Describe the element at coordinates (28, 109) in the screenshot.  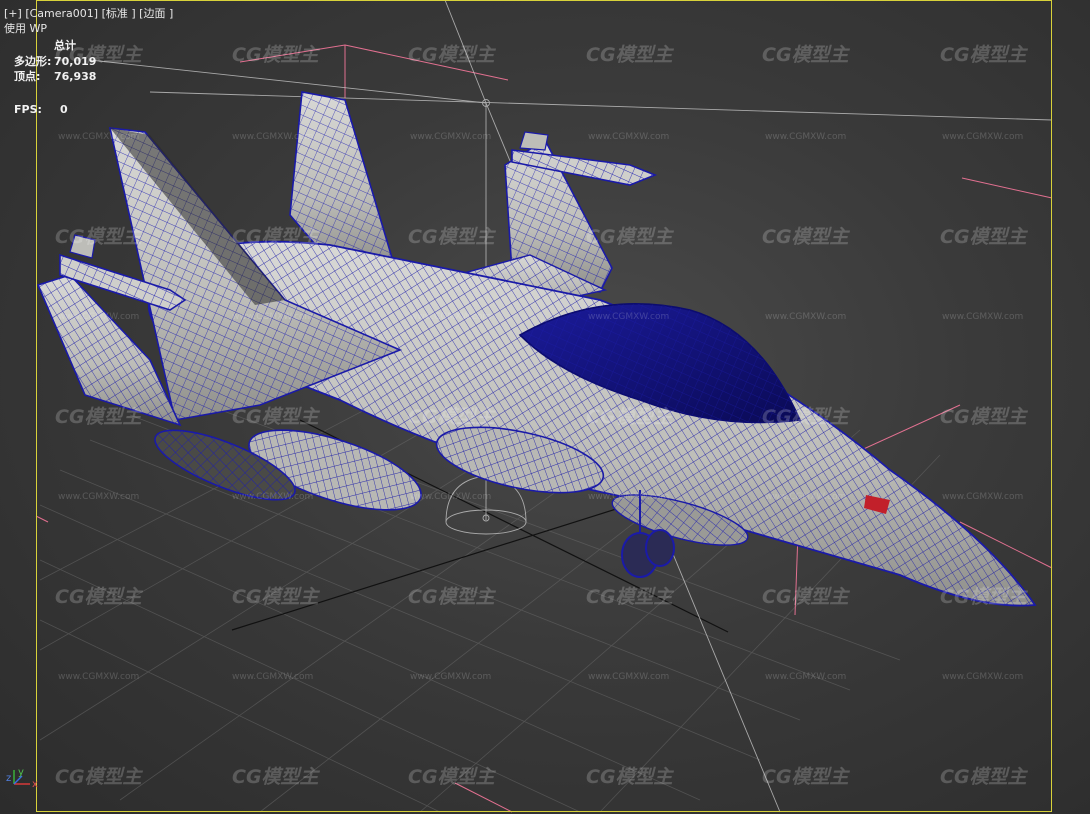
I see `stats-fps-label: FPS:` at that location.